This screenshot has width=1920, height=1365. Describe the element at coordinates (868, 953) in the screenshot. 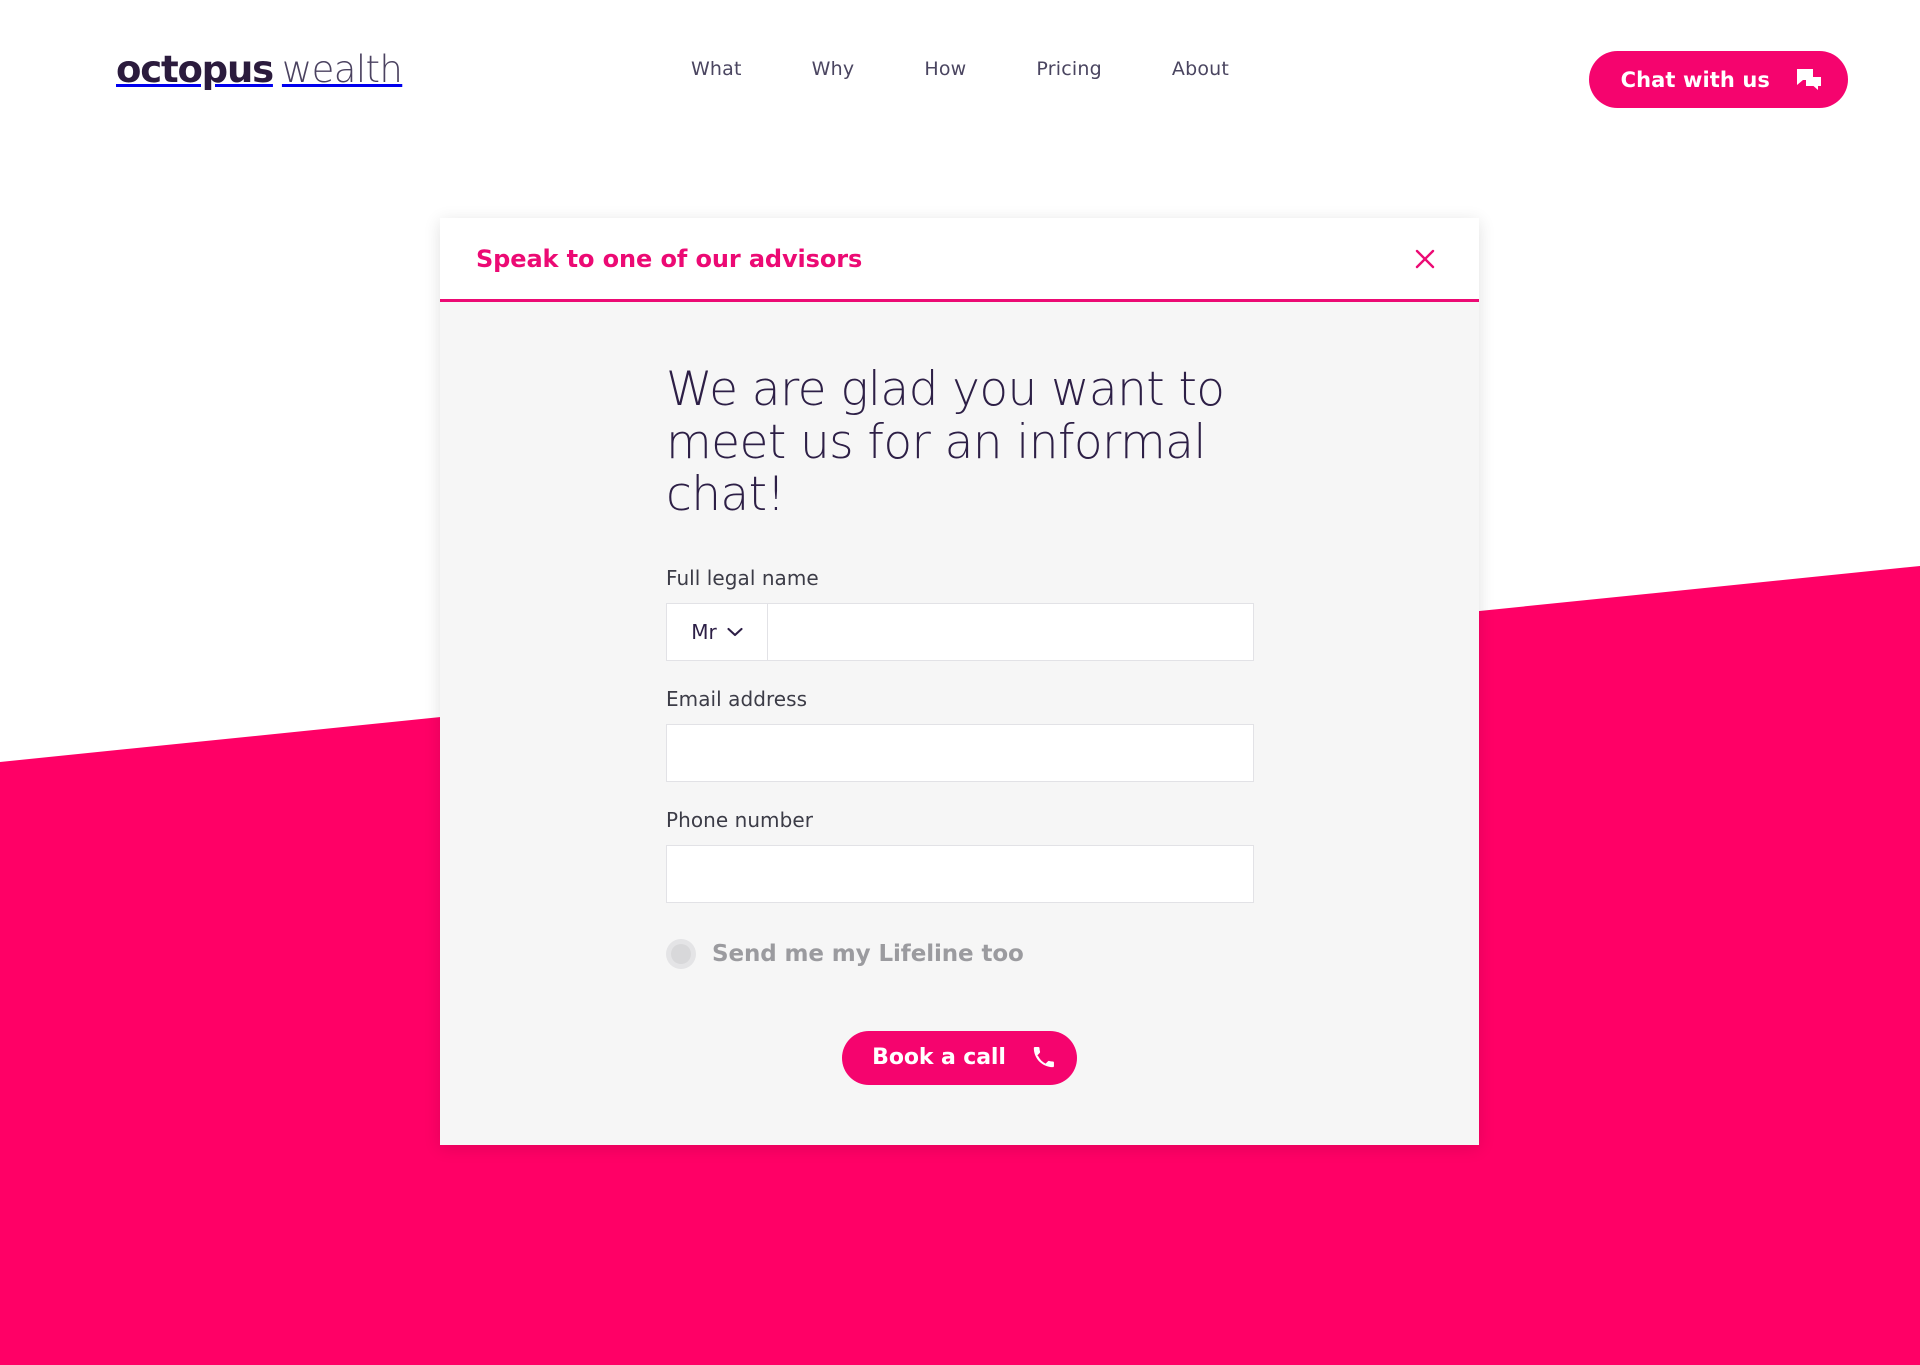

I see `lifeline-optin-label: Send me my Lifeline too` at that location.